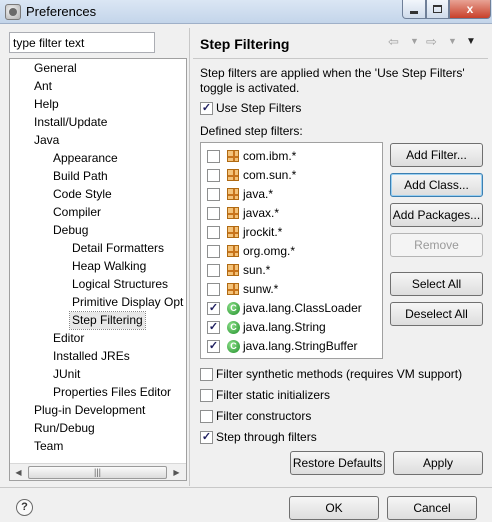  I want to click on filter-row: sun.*, so click(291, 271).